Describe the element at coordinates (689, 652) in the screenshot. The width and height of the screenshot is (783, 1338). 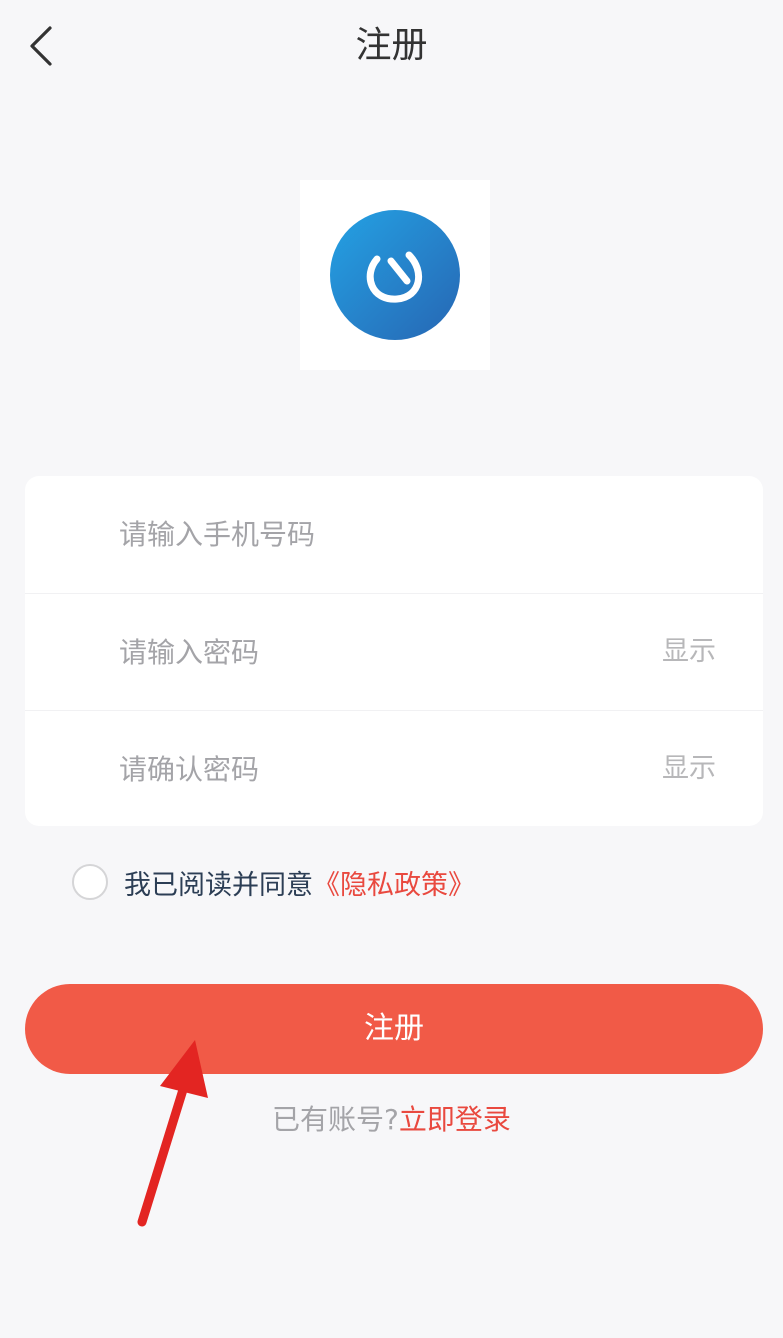
I see `password-show-toggle: 显示` at that location.